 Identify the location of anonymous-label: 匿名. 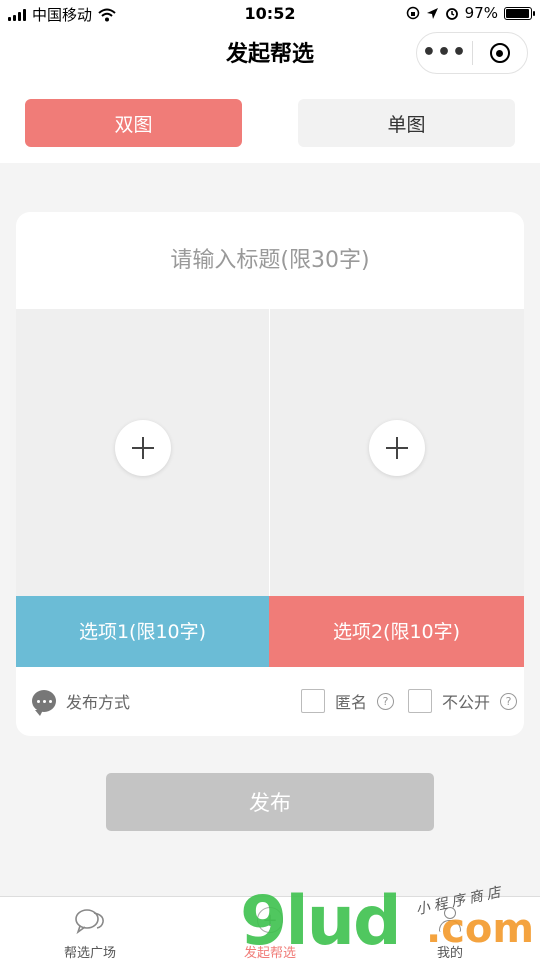
(351, 702).